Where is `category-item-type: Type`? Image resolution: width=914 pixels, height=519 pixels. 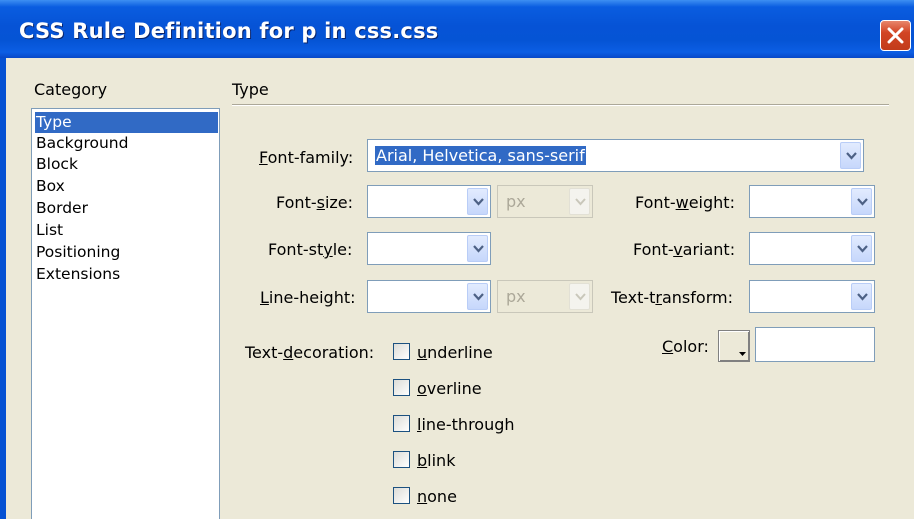 category-item-type: Type is located at coordinates (126, 122).